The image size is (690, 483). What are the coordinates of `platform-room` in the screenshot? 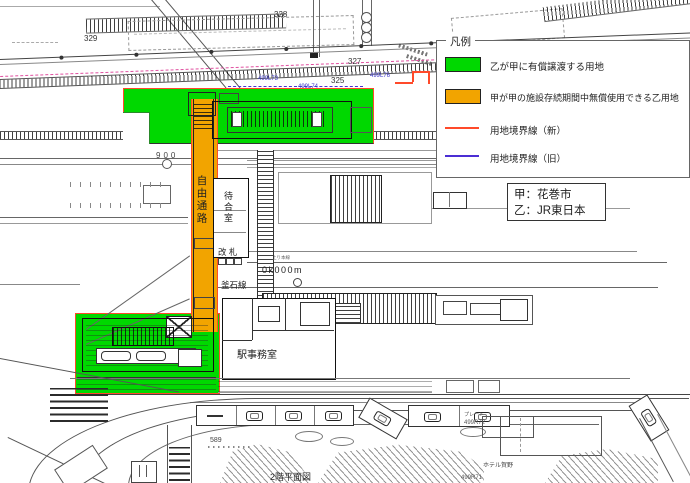 It's located at (455, 308).